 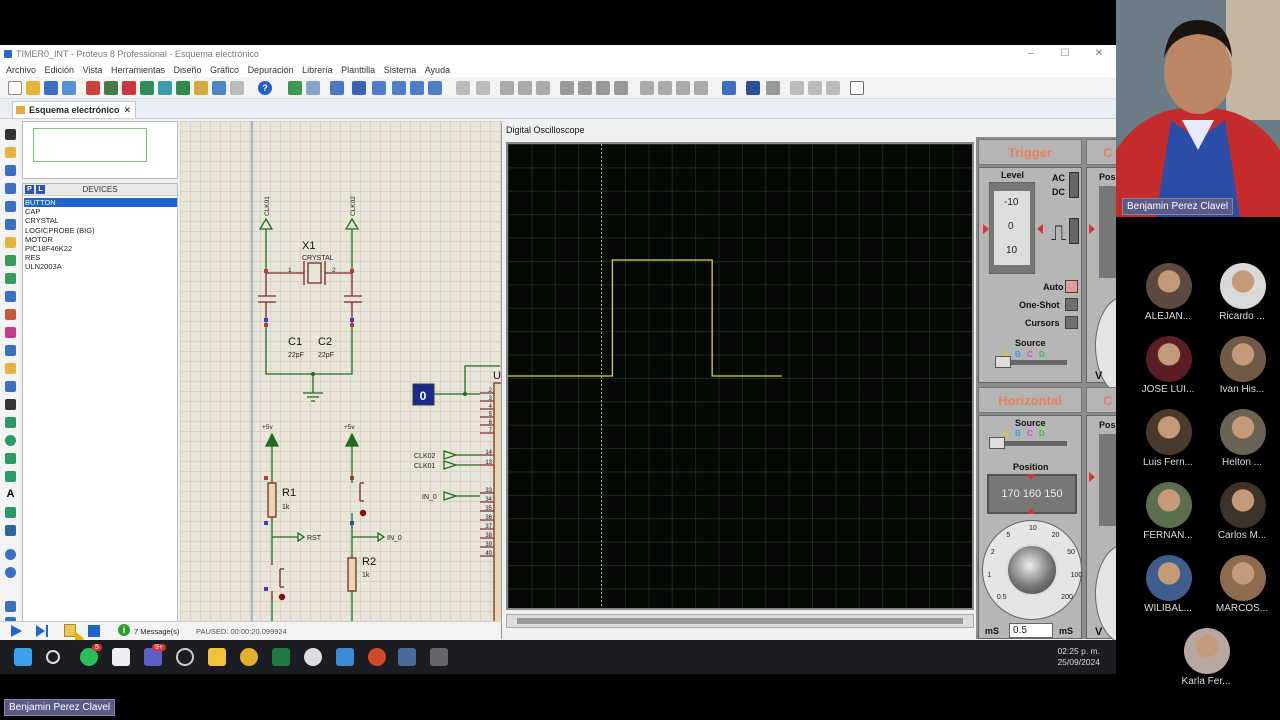 I want to click on notes-icon, so click(x=237, y=88).